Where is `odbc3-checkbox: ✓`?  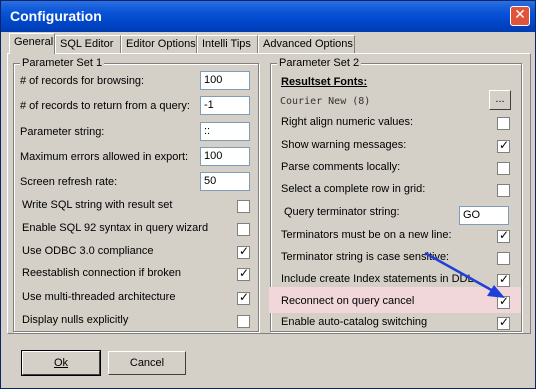 odbc3-checkbox: ✓ is located at coordinates (243, 251).